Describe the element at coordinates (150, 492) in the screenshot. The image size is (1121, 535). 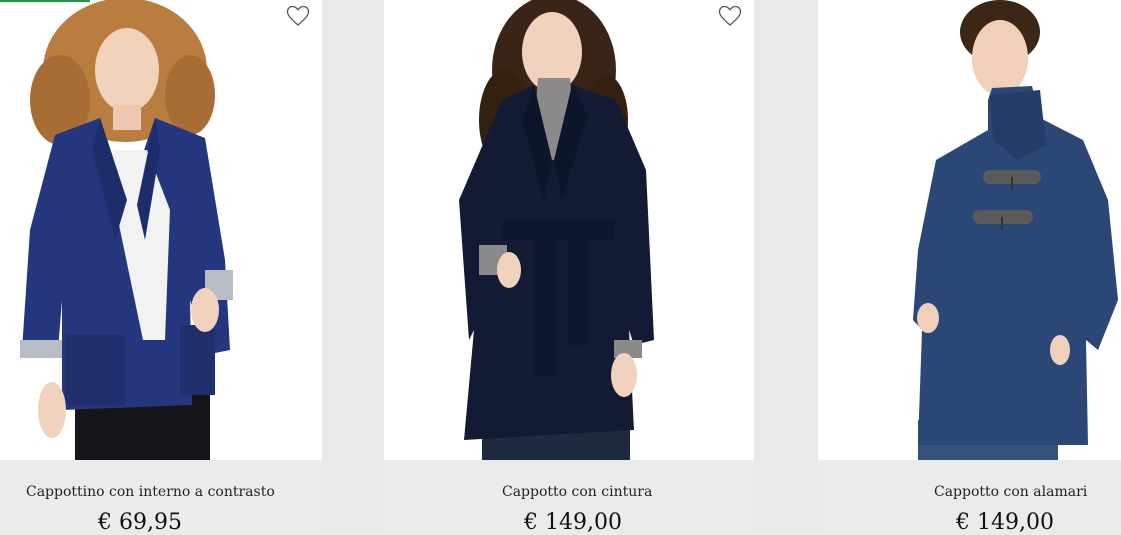
I see `product-name: Cappottino con interno a contrasto` at that location.